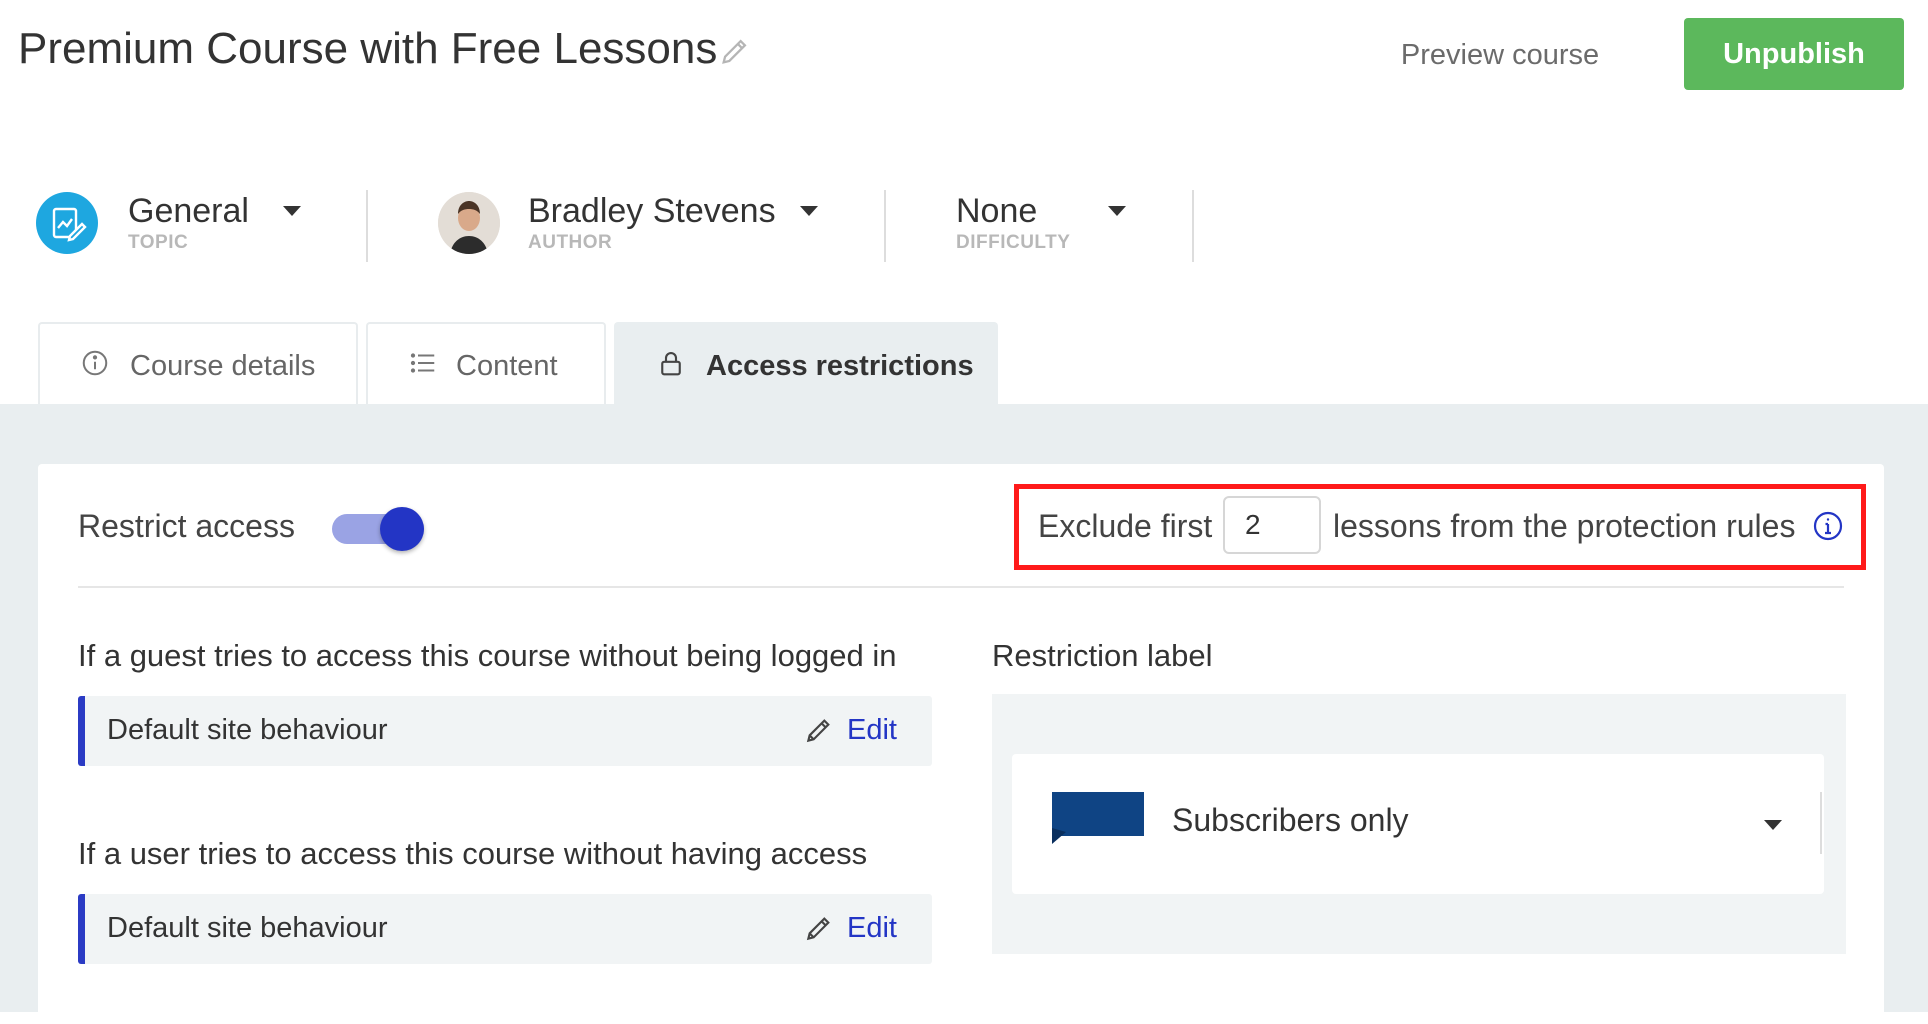 Image resolution: width=1928 pixels, height=1024 pixels. I want to click on tab-course-details: Course details, so click(198, 363).